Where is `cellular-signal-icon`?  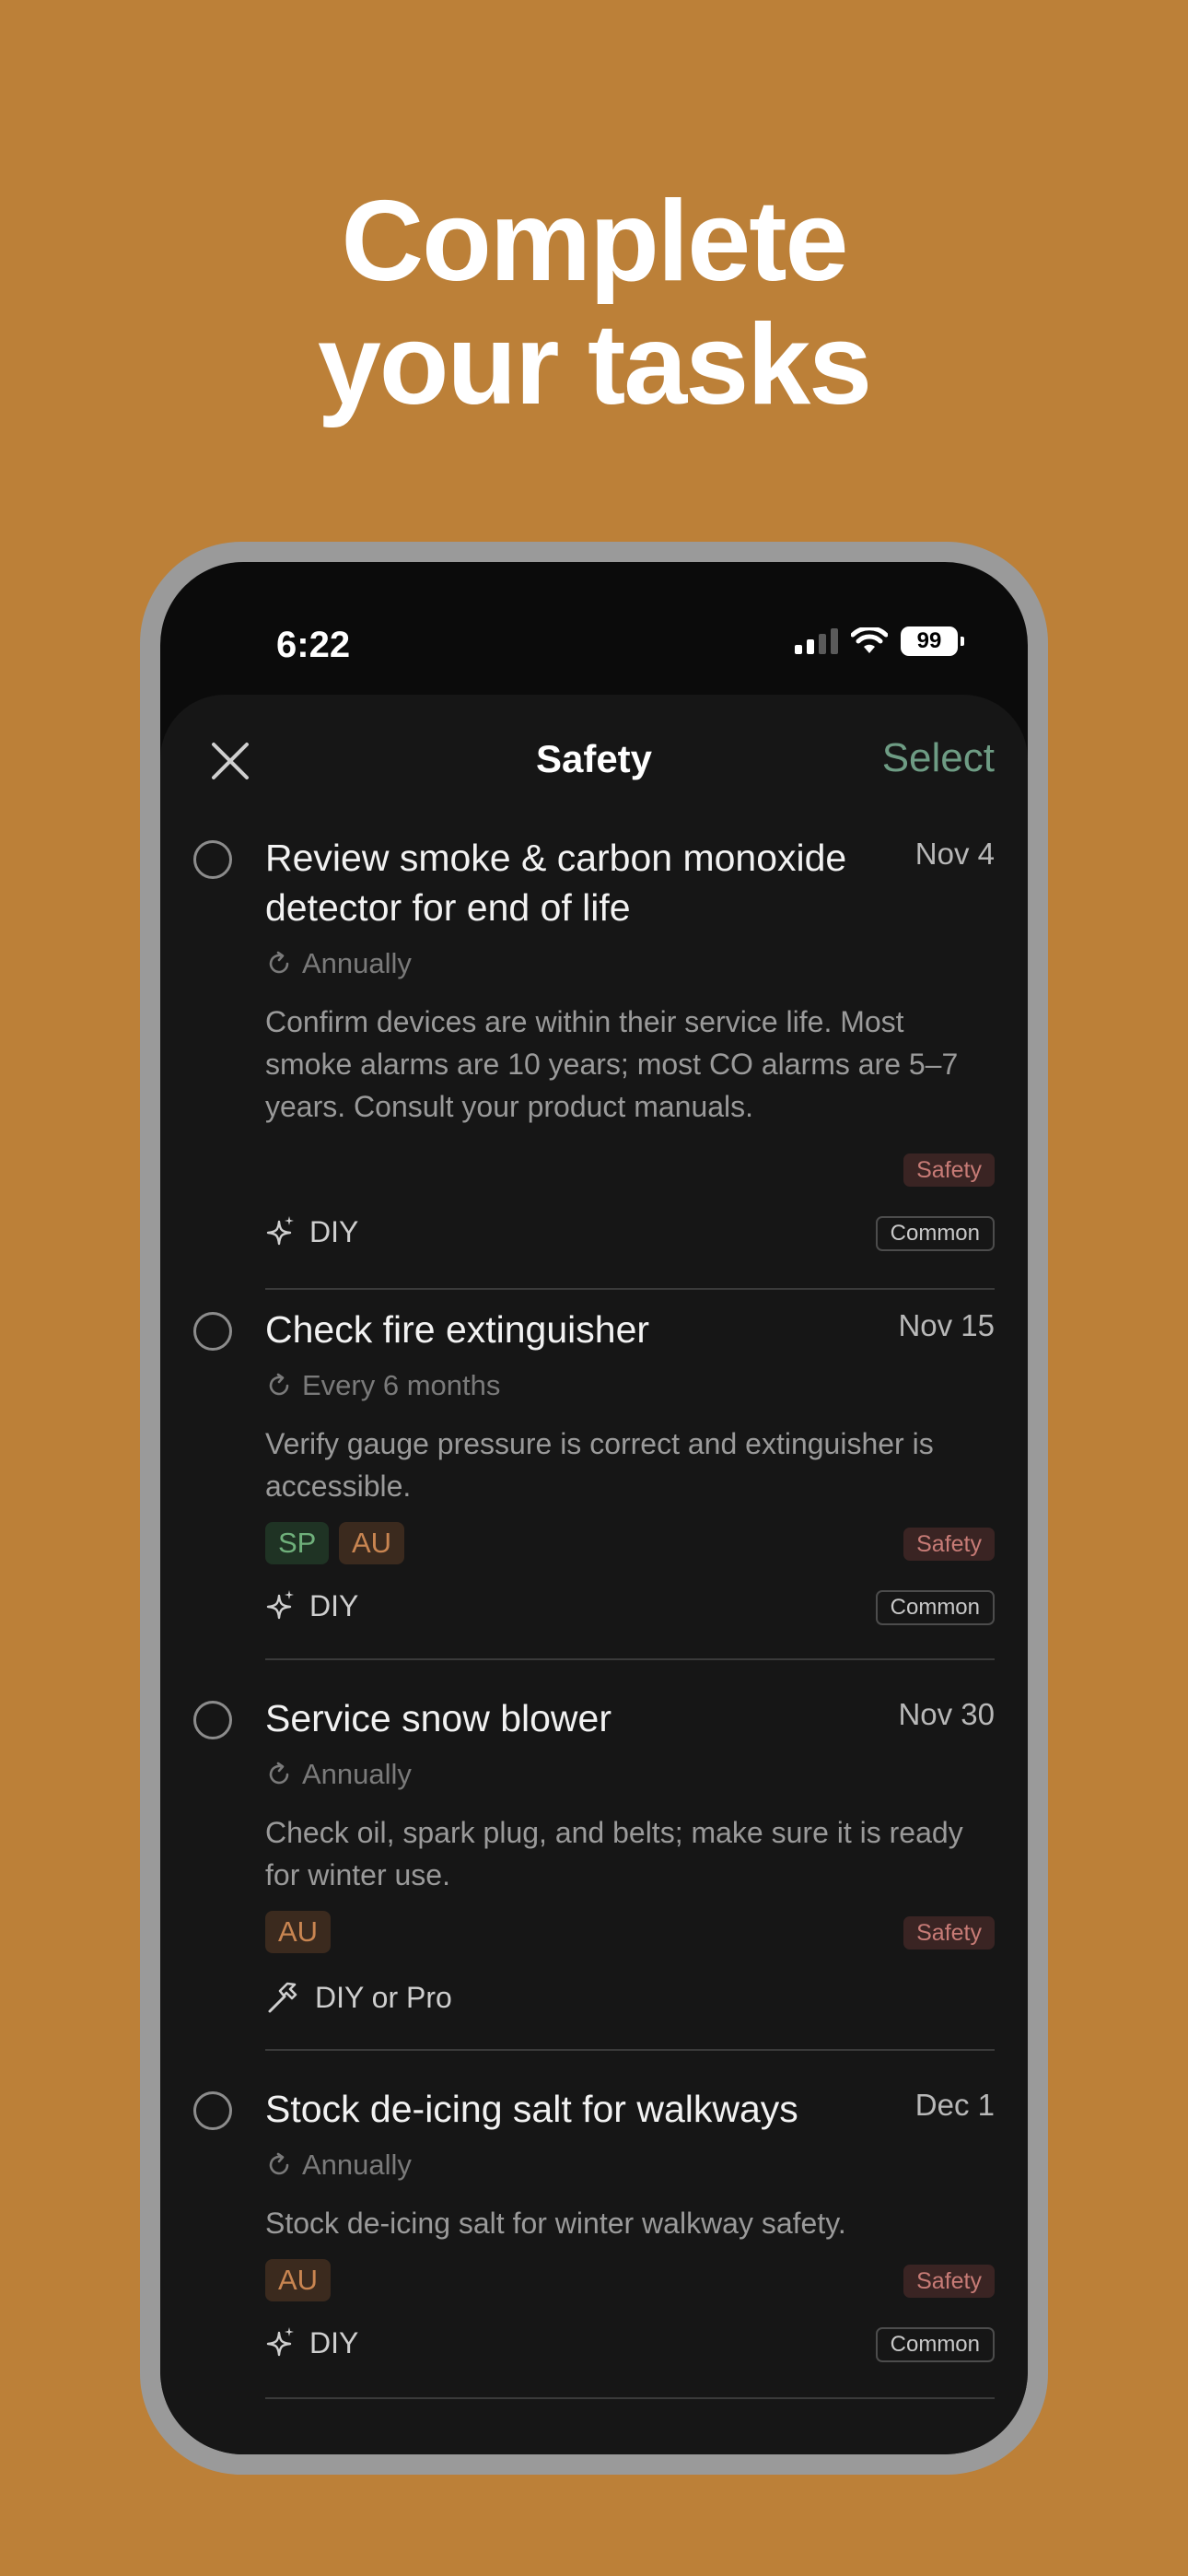 cellular-signal-icon is located at coordinates (816, 641).